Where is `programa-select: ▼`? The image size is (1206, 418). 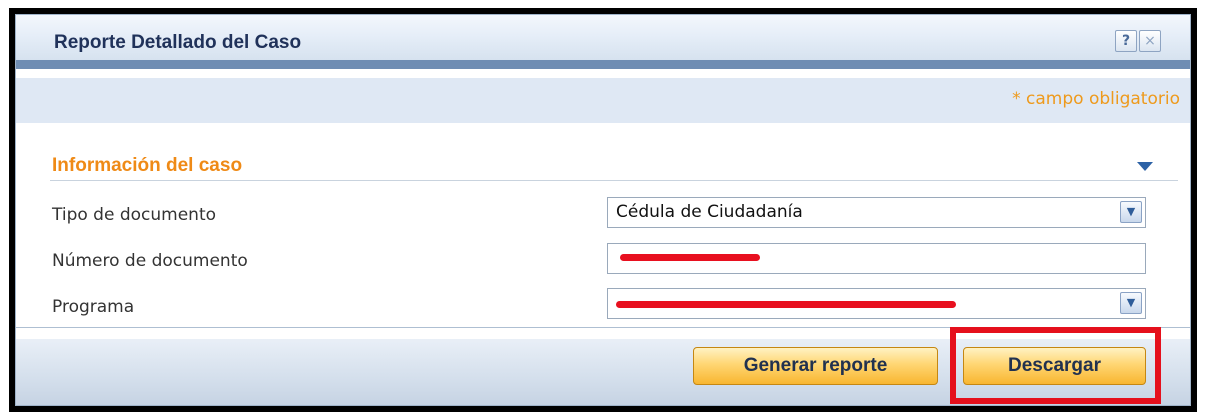 programa-select: ▼ is located at coordinates (876, 303).